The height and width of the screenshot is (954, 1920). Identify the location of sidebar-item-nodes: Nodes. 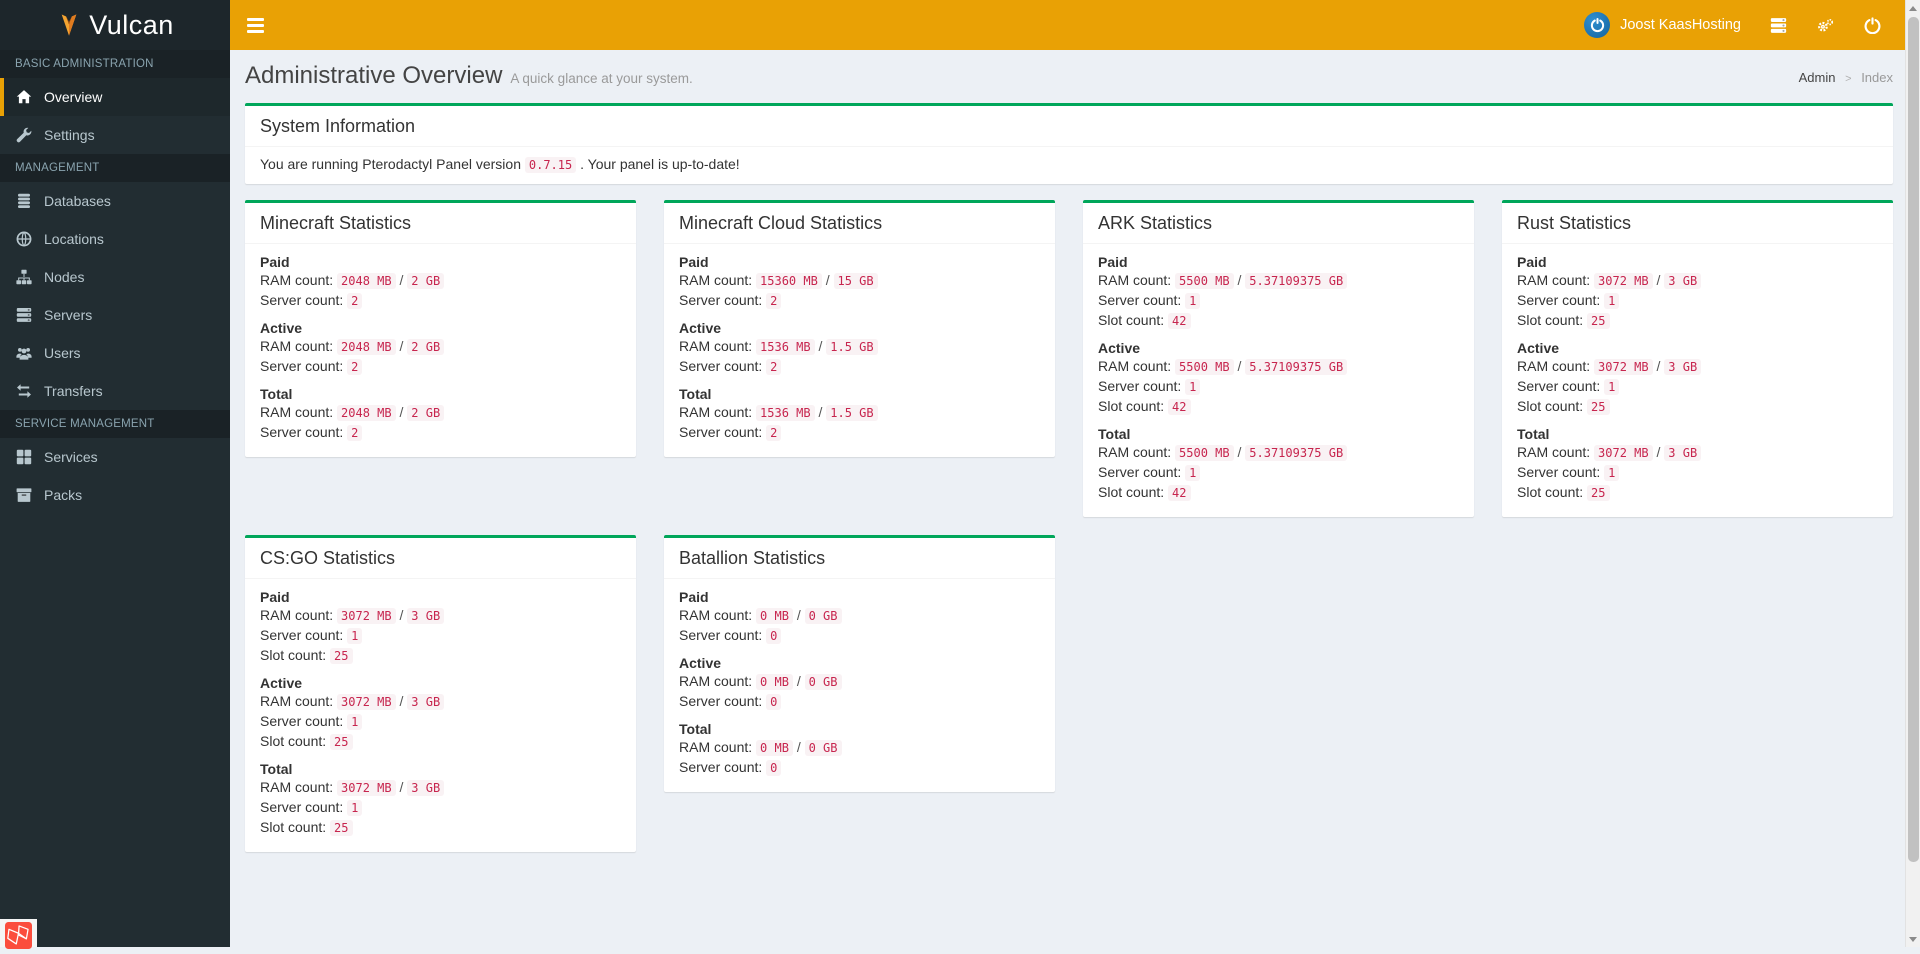
(115, 277).